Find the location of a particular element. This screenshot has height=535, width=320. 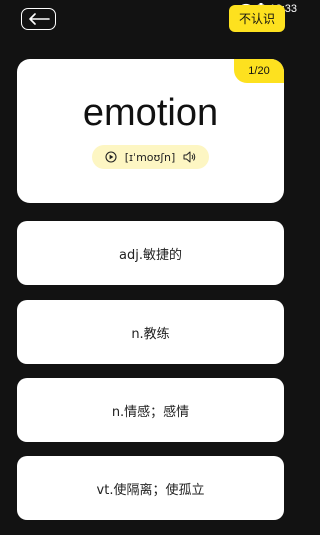

phonetic-text: [ɪˈmoʊʃn] is located at coordinates (150, 157).